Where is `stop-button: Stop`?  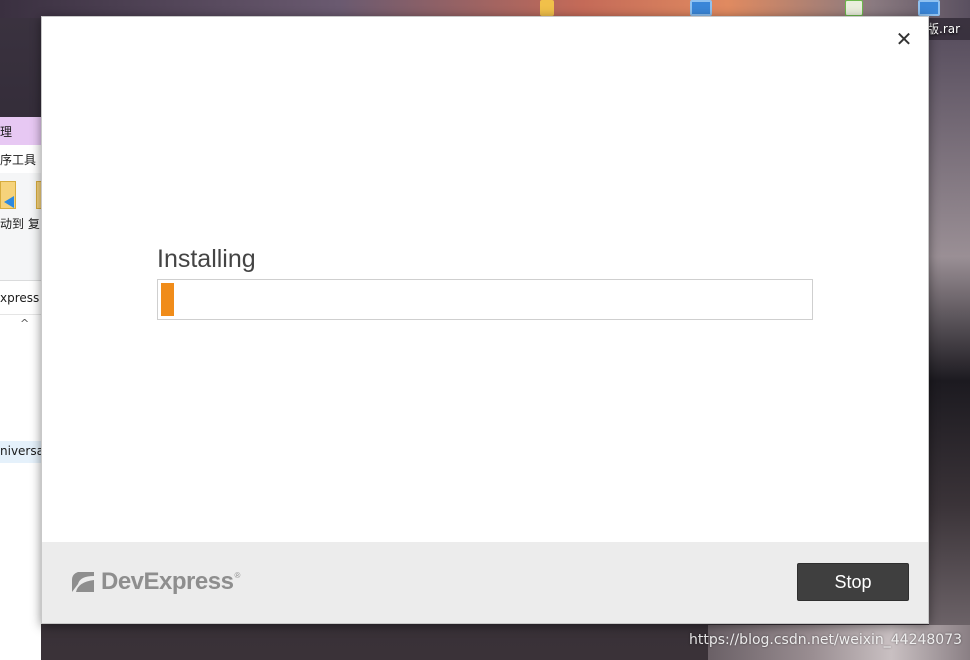 stop-button: Stop is located at coordinates (853, 582).